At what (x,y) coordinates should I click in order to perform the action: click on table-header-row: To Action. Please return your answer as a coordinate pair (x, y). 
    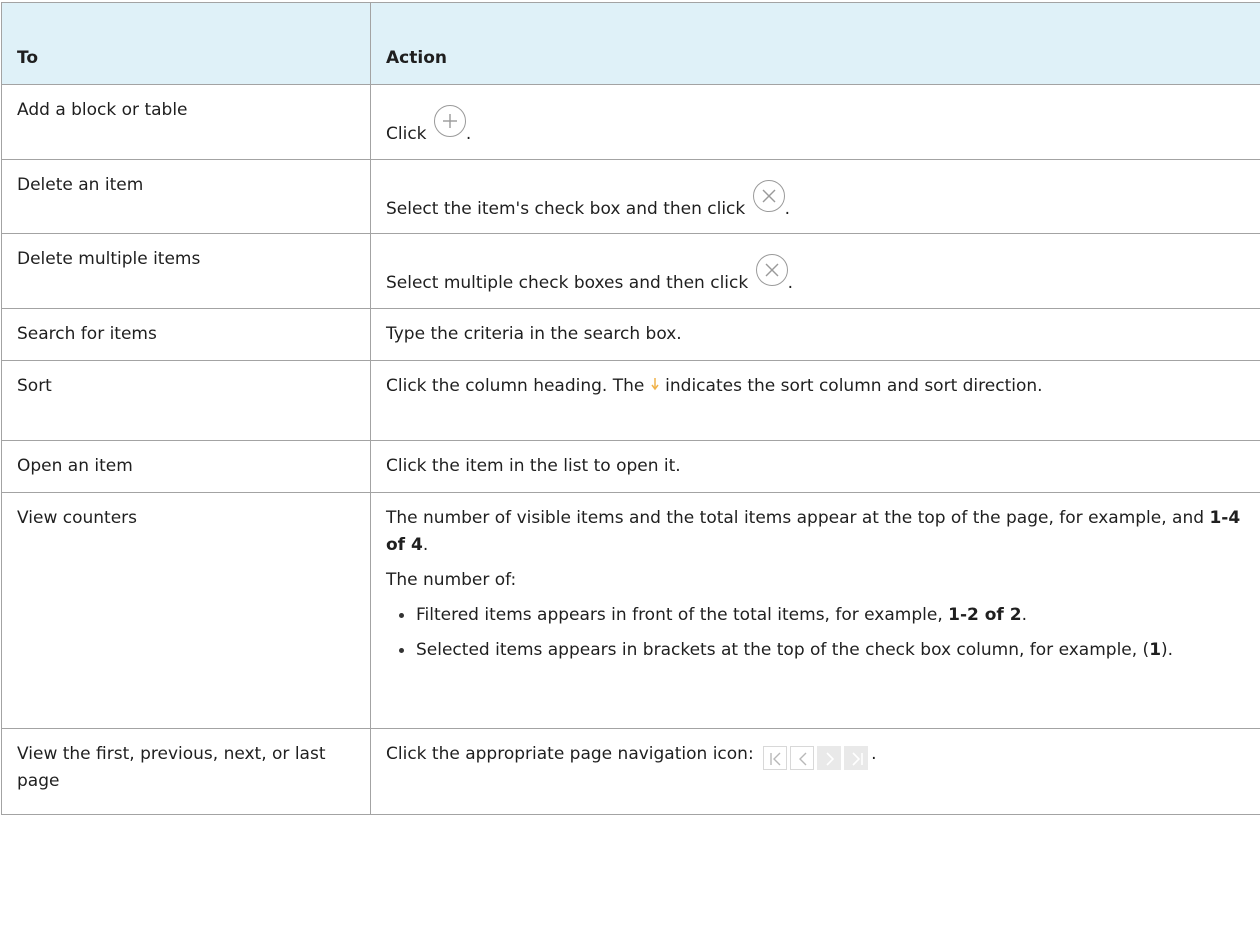
    Looking at the image, I should click on (630, 43).